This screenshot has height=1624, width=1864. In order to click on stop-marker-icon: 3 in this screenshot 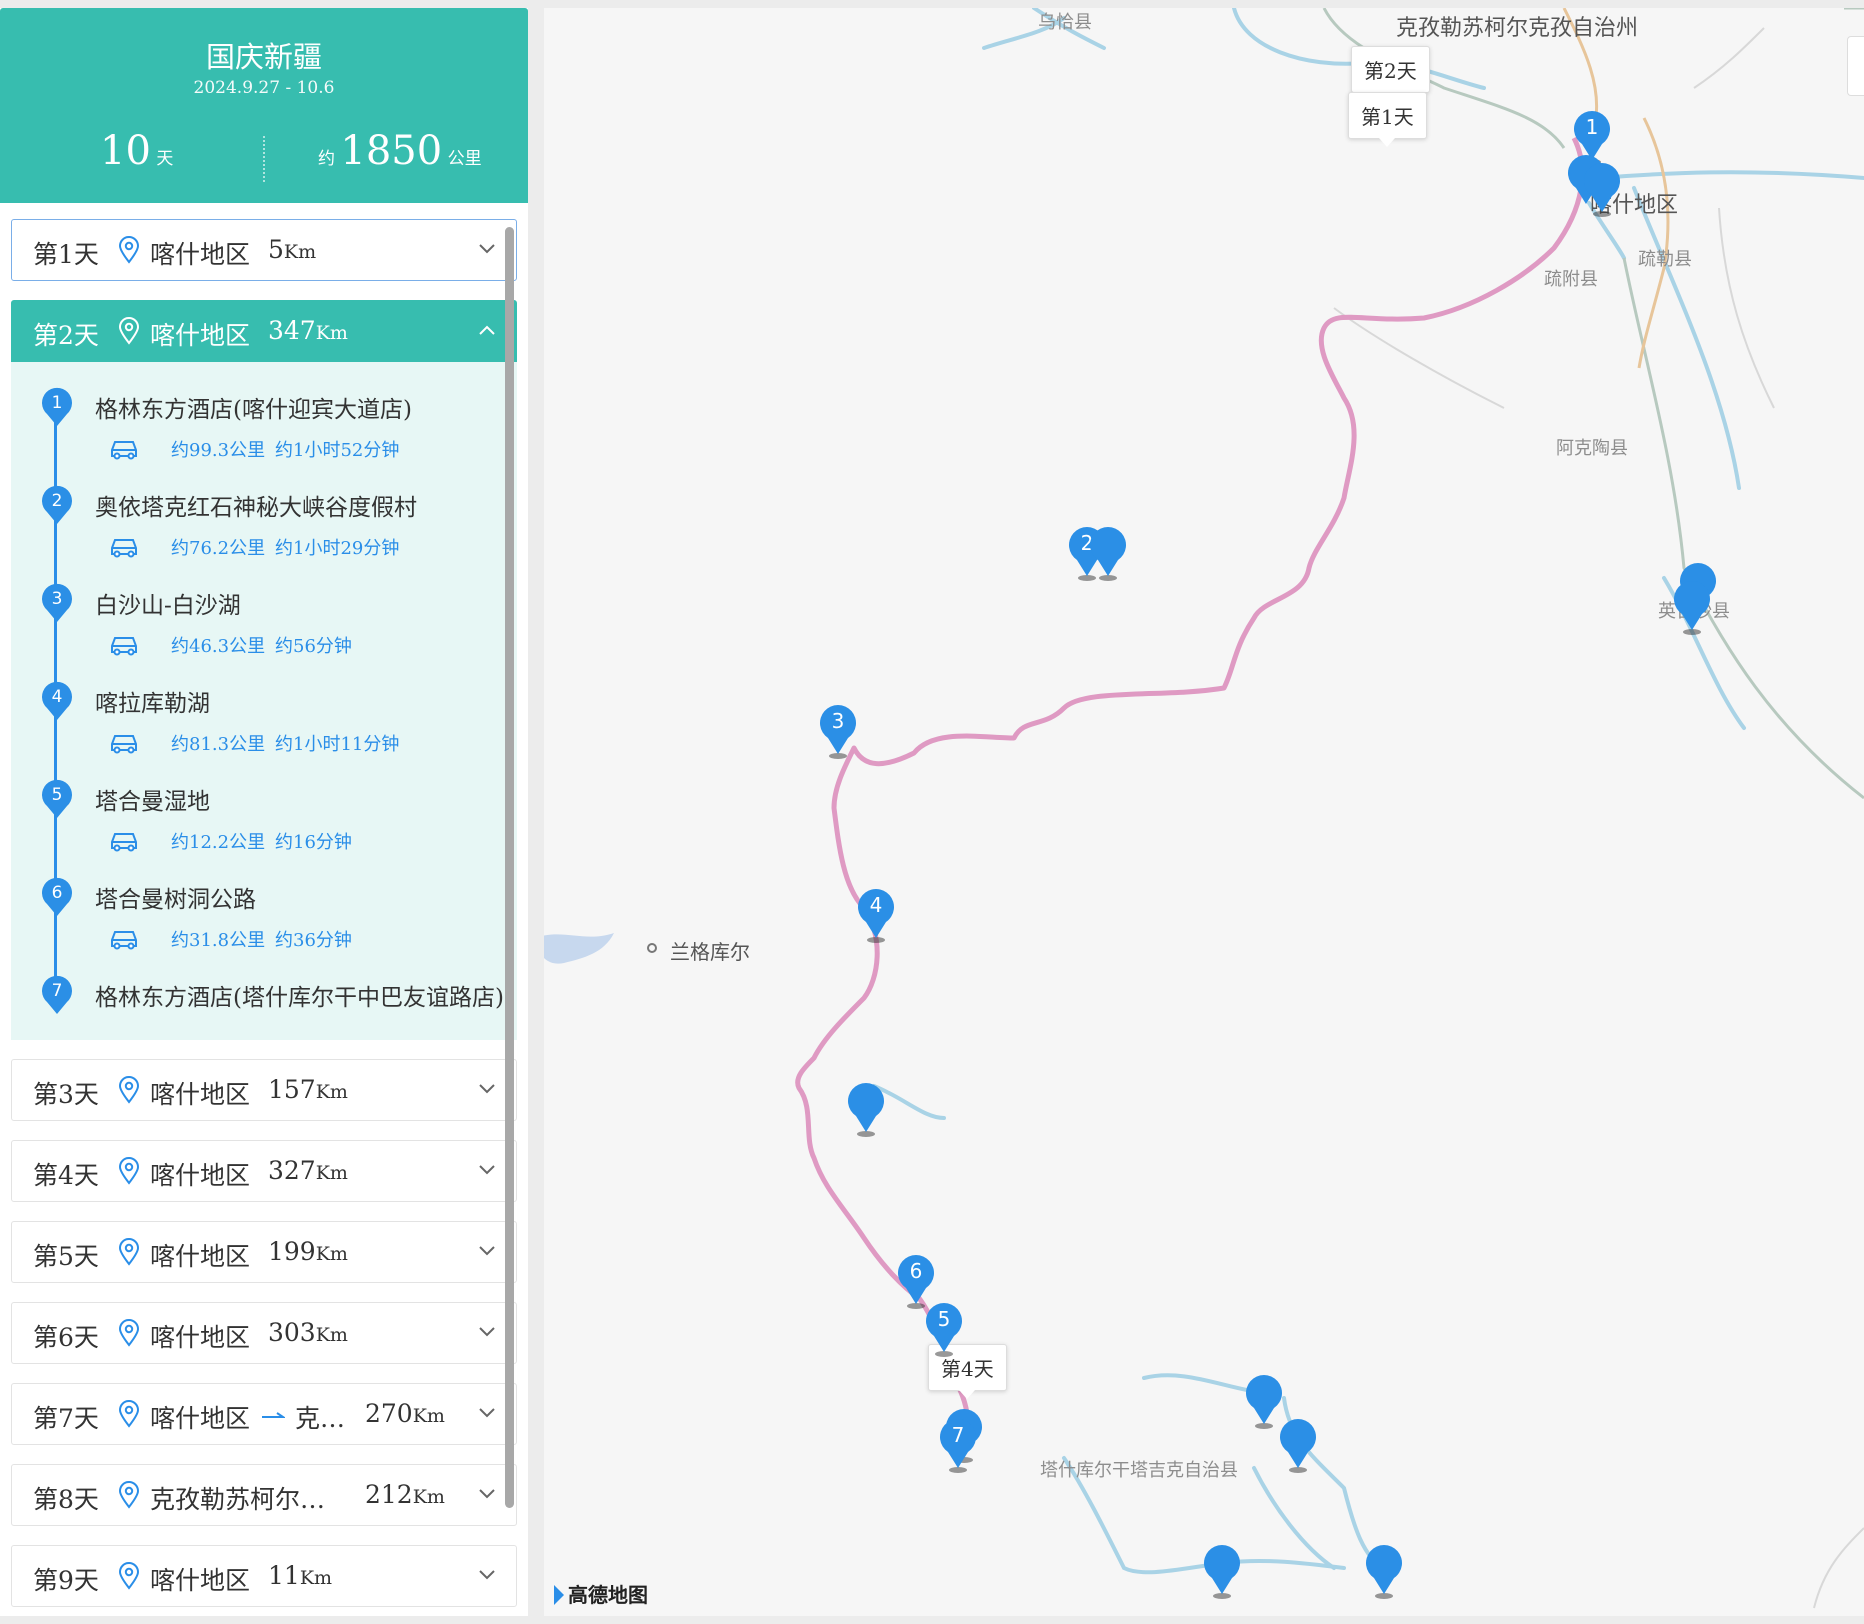, I will do `click(57, 602)`.